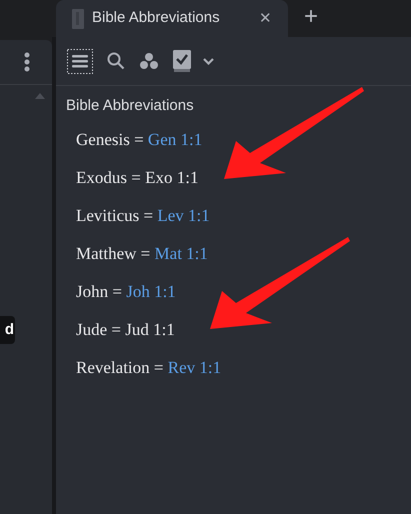 Image resolution: width=411 pixels, height=514 pixels. Describe the element at coordinates (181, 253) in the screenshot. I see `verse-link: Mat 1:1` at that location.